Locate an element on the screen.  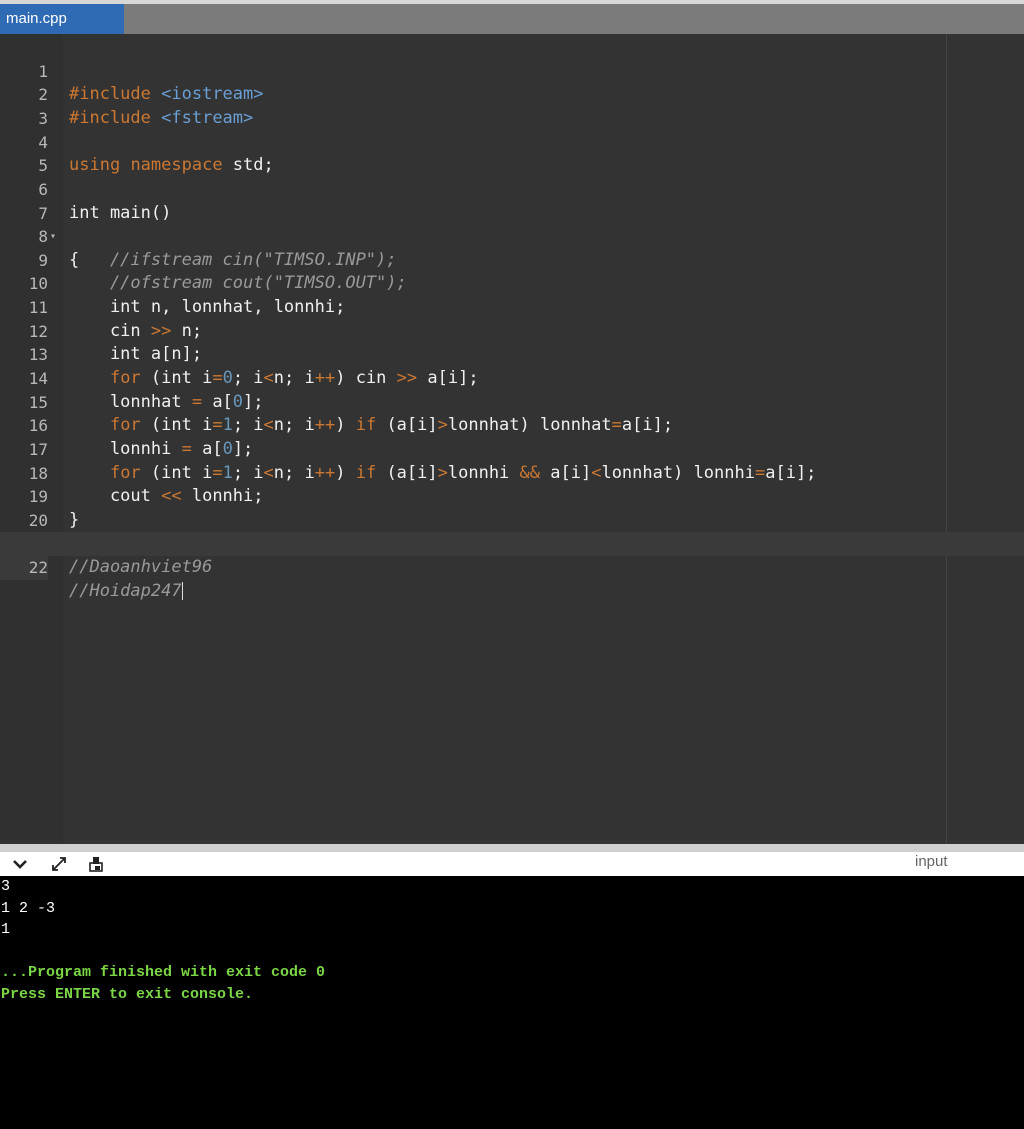
code-line: 10 int n, lonnhat, lonnhi; is located at coordinates (512, 283).